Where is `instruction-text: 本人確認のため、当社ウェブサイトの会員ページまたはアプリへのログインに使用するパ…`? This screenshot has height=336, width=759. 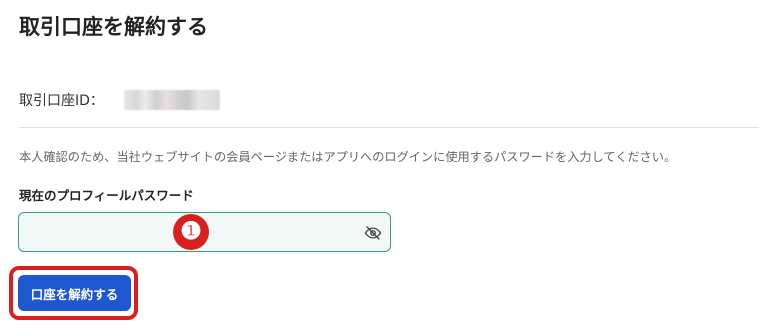 instruction-text: 本人確認のため、当社ウェブサイトの会員ページまたはアプリへのログインに使用するパ… is located at coordinates (348, 157).